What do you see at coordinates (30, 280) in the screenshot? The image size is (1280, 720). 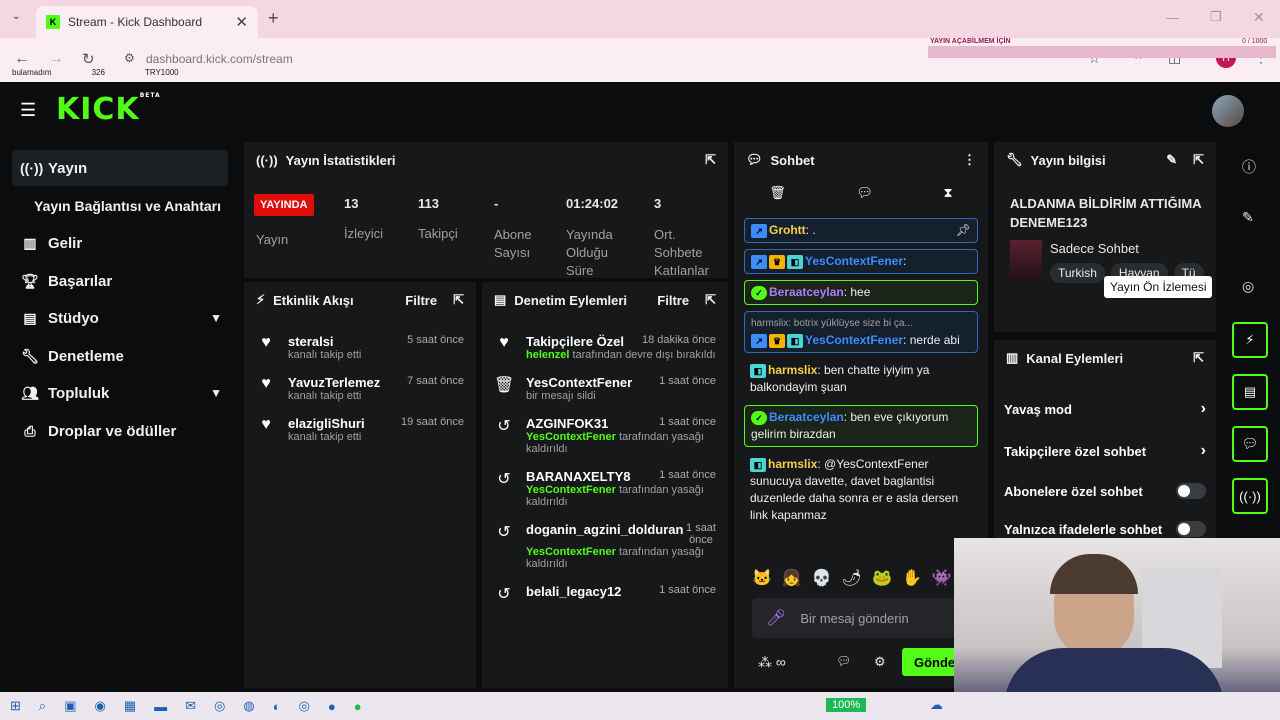 I see `trophy-icon: 🏆︎` at bounding box center [30, 280].